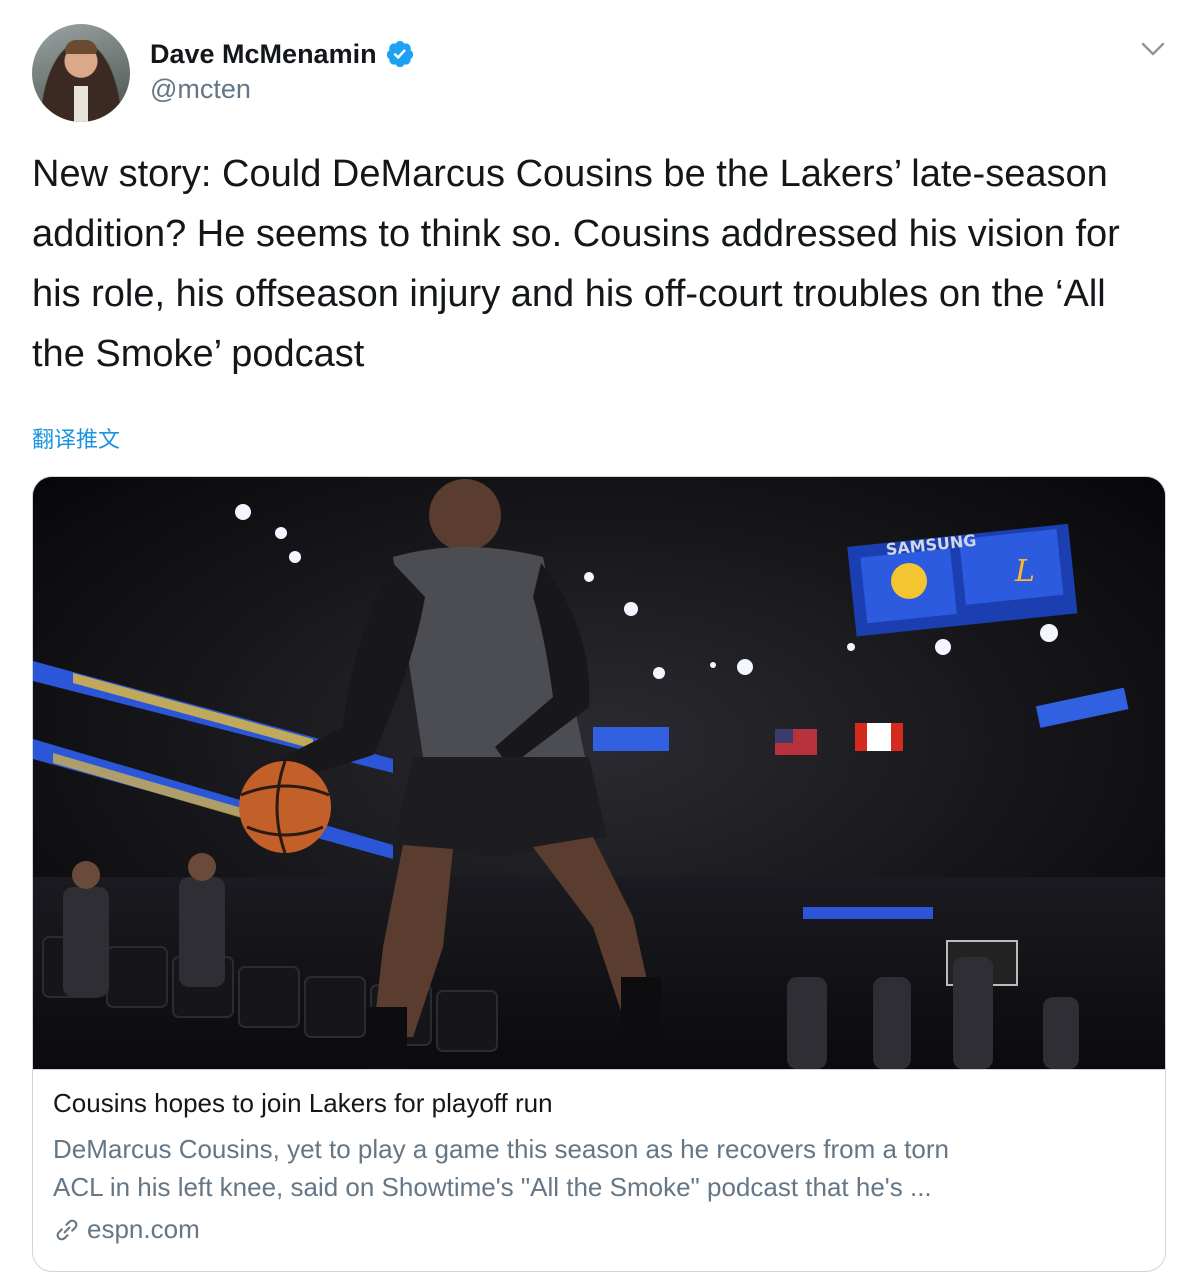 This screenshot has width=1202, height=1276. What do you see at coordinates (143, 1229) in the screenshot?
I see `card-domain: espn.com` at bounding box center [143, 1229].